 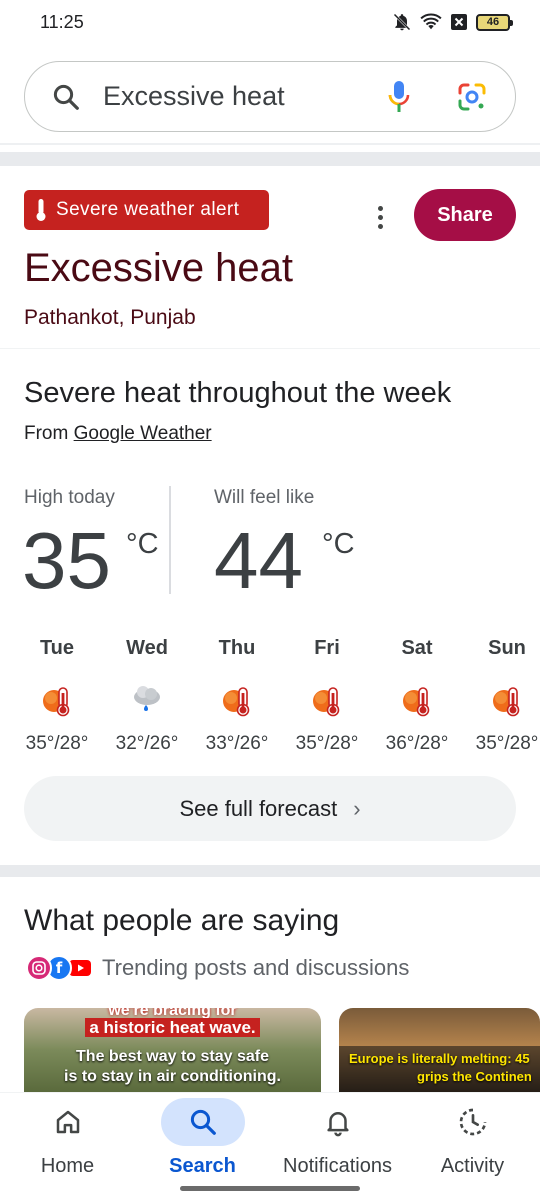 I want to click on microphone-icon, so click(x=399, y=97).